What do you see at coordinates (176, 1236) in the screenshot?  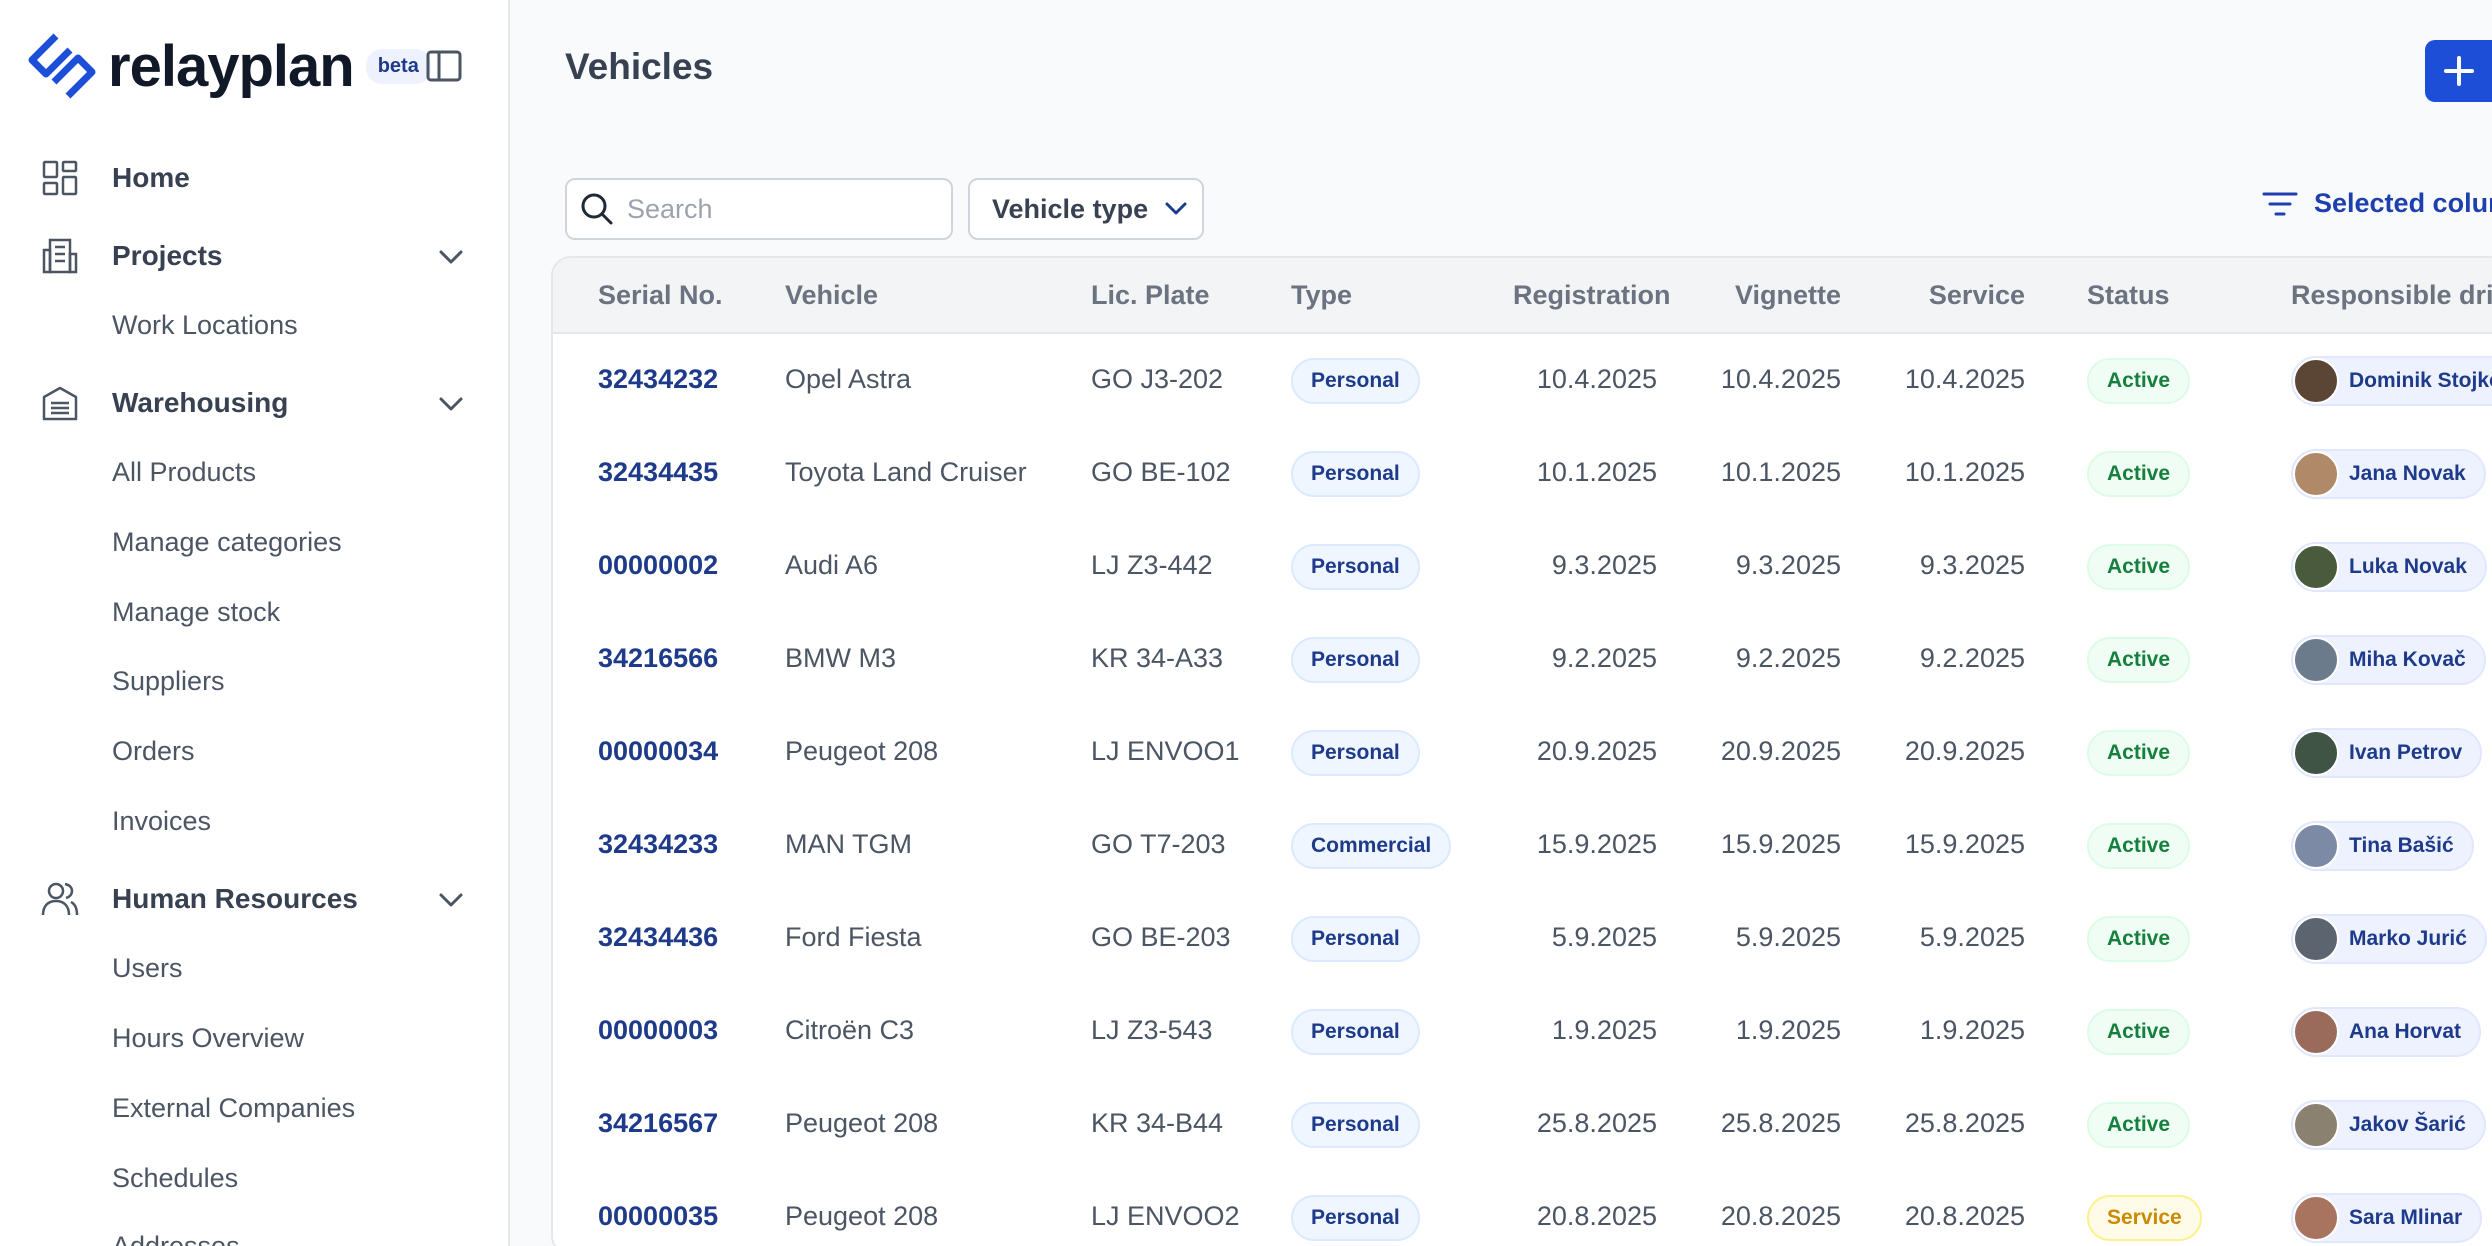 I see `nav-subitem-addresses: Addresses` at bounding box center [176, 1236].